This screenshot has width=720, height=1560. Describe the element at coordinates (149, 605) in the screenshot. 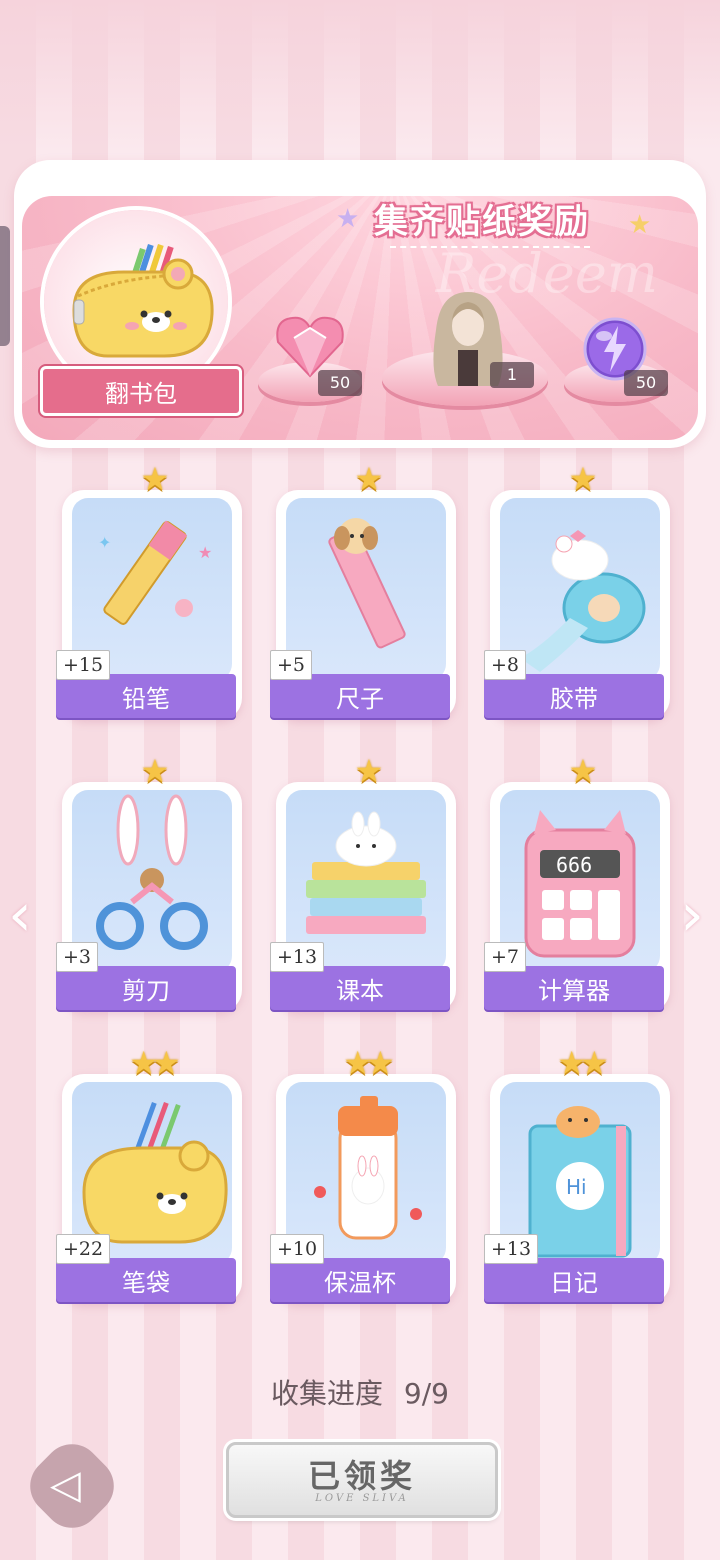

I see `card-frame: ✦ ★ 铅笔 +15` at that location.